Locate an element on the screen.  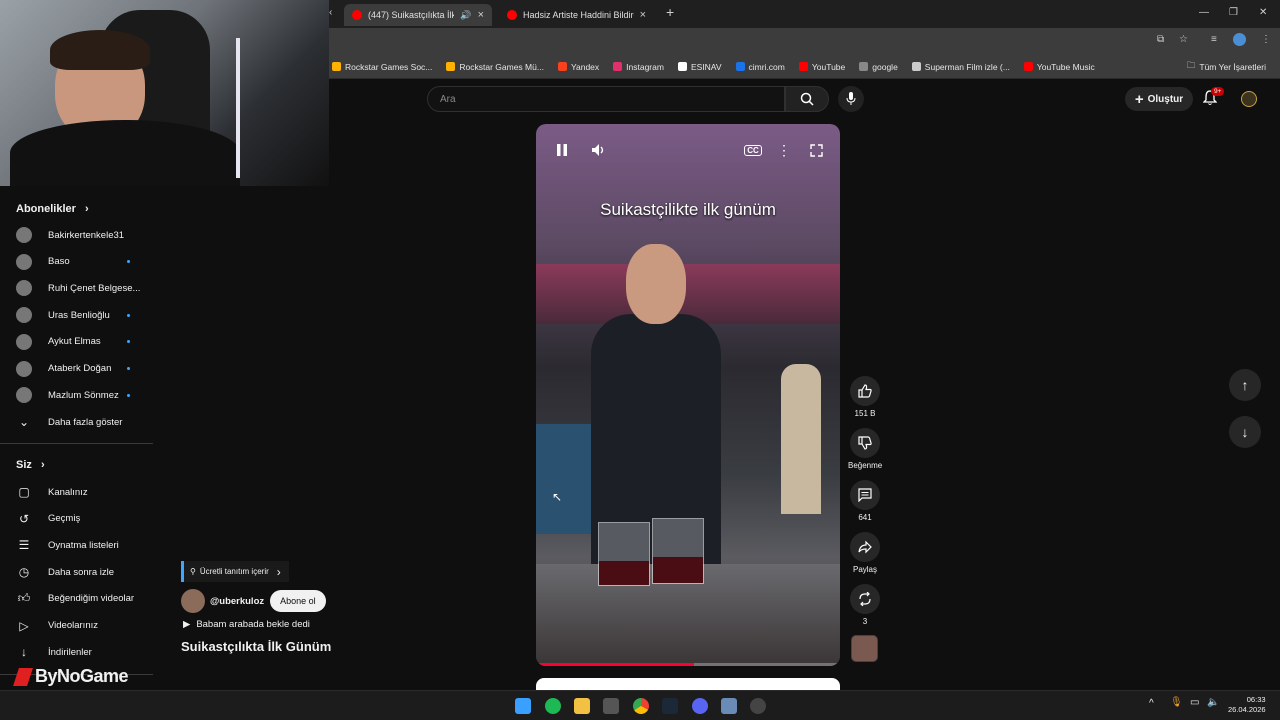
tab-scroll-left-icon: ‹ is located at coordinates (330, 12).